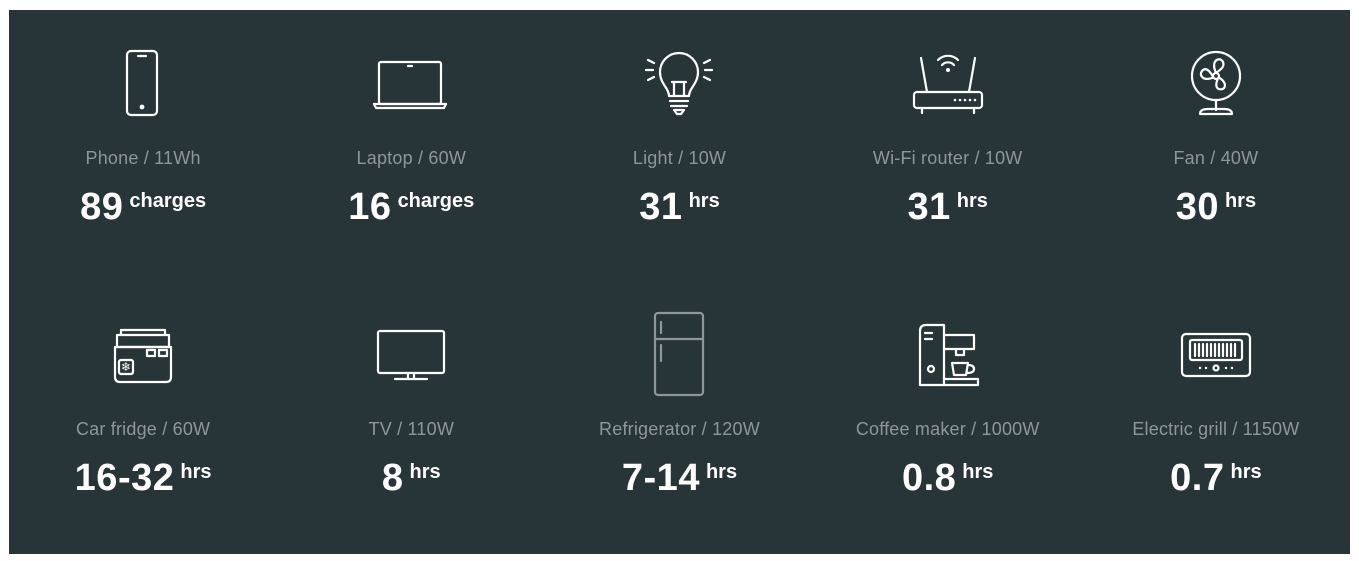 This screenshot has width=1359, height=561. I want to click on device-runtime: 30 hrs, so click(1216, 207).